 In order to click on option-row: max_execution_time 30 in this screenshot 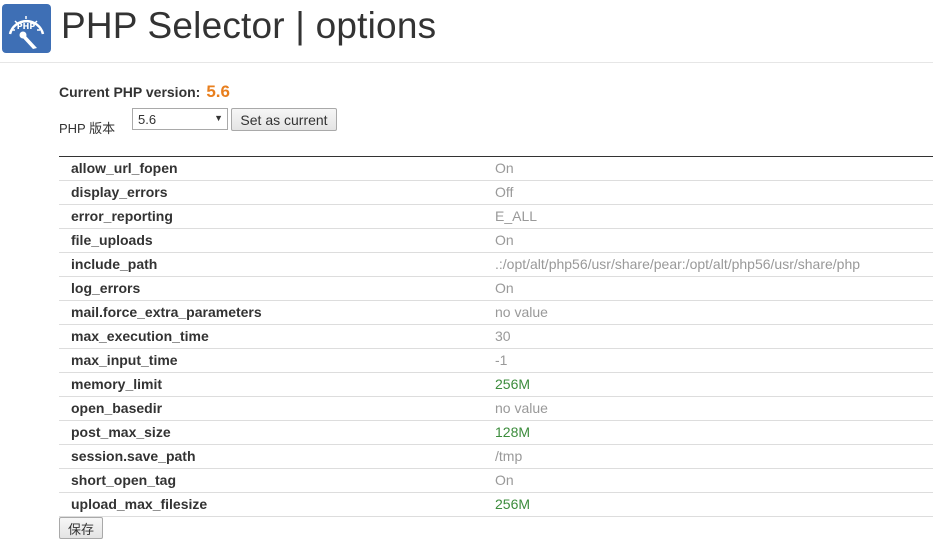, I will do `click(496, 337)`.